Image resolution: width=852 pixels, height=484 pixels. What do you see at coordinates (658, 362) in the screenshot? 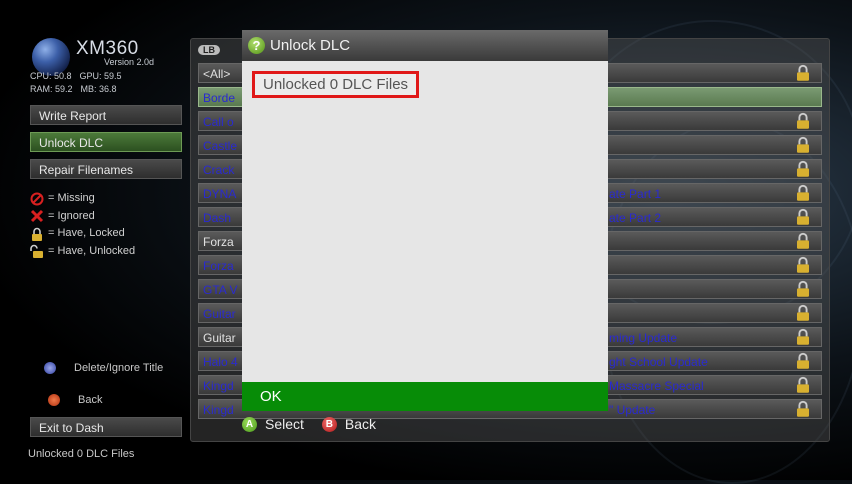
I see `list-item-subtitle: ght School Update` at bounding box center [658, 362].